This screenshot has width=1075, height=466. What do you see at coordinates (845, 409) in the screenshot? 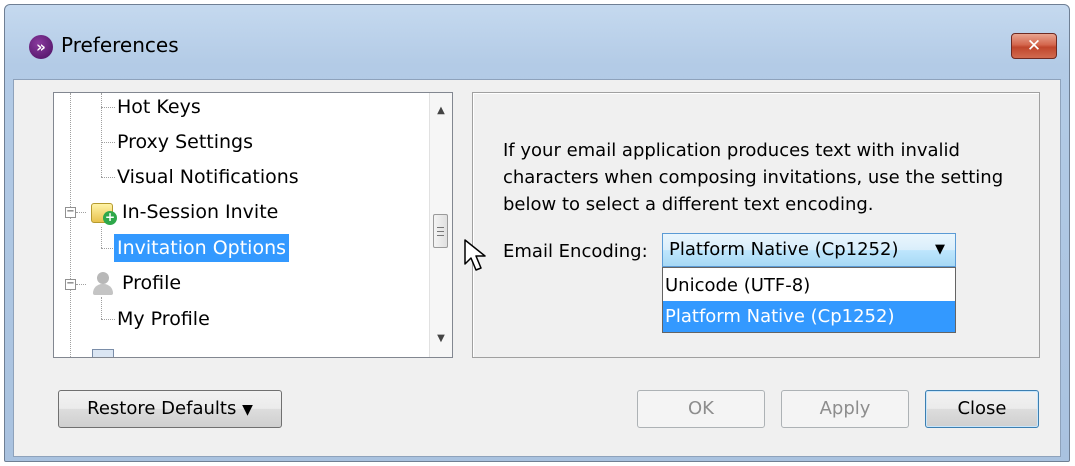
I see `apply-button: Apply` at bounding box center [845, 409].